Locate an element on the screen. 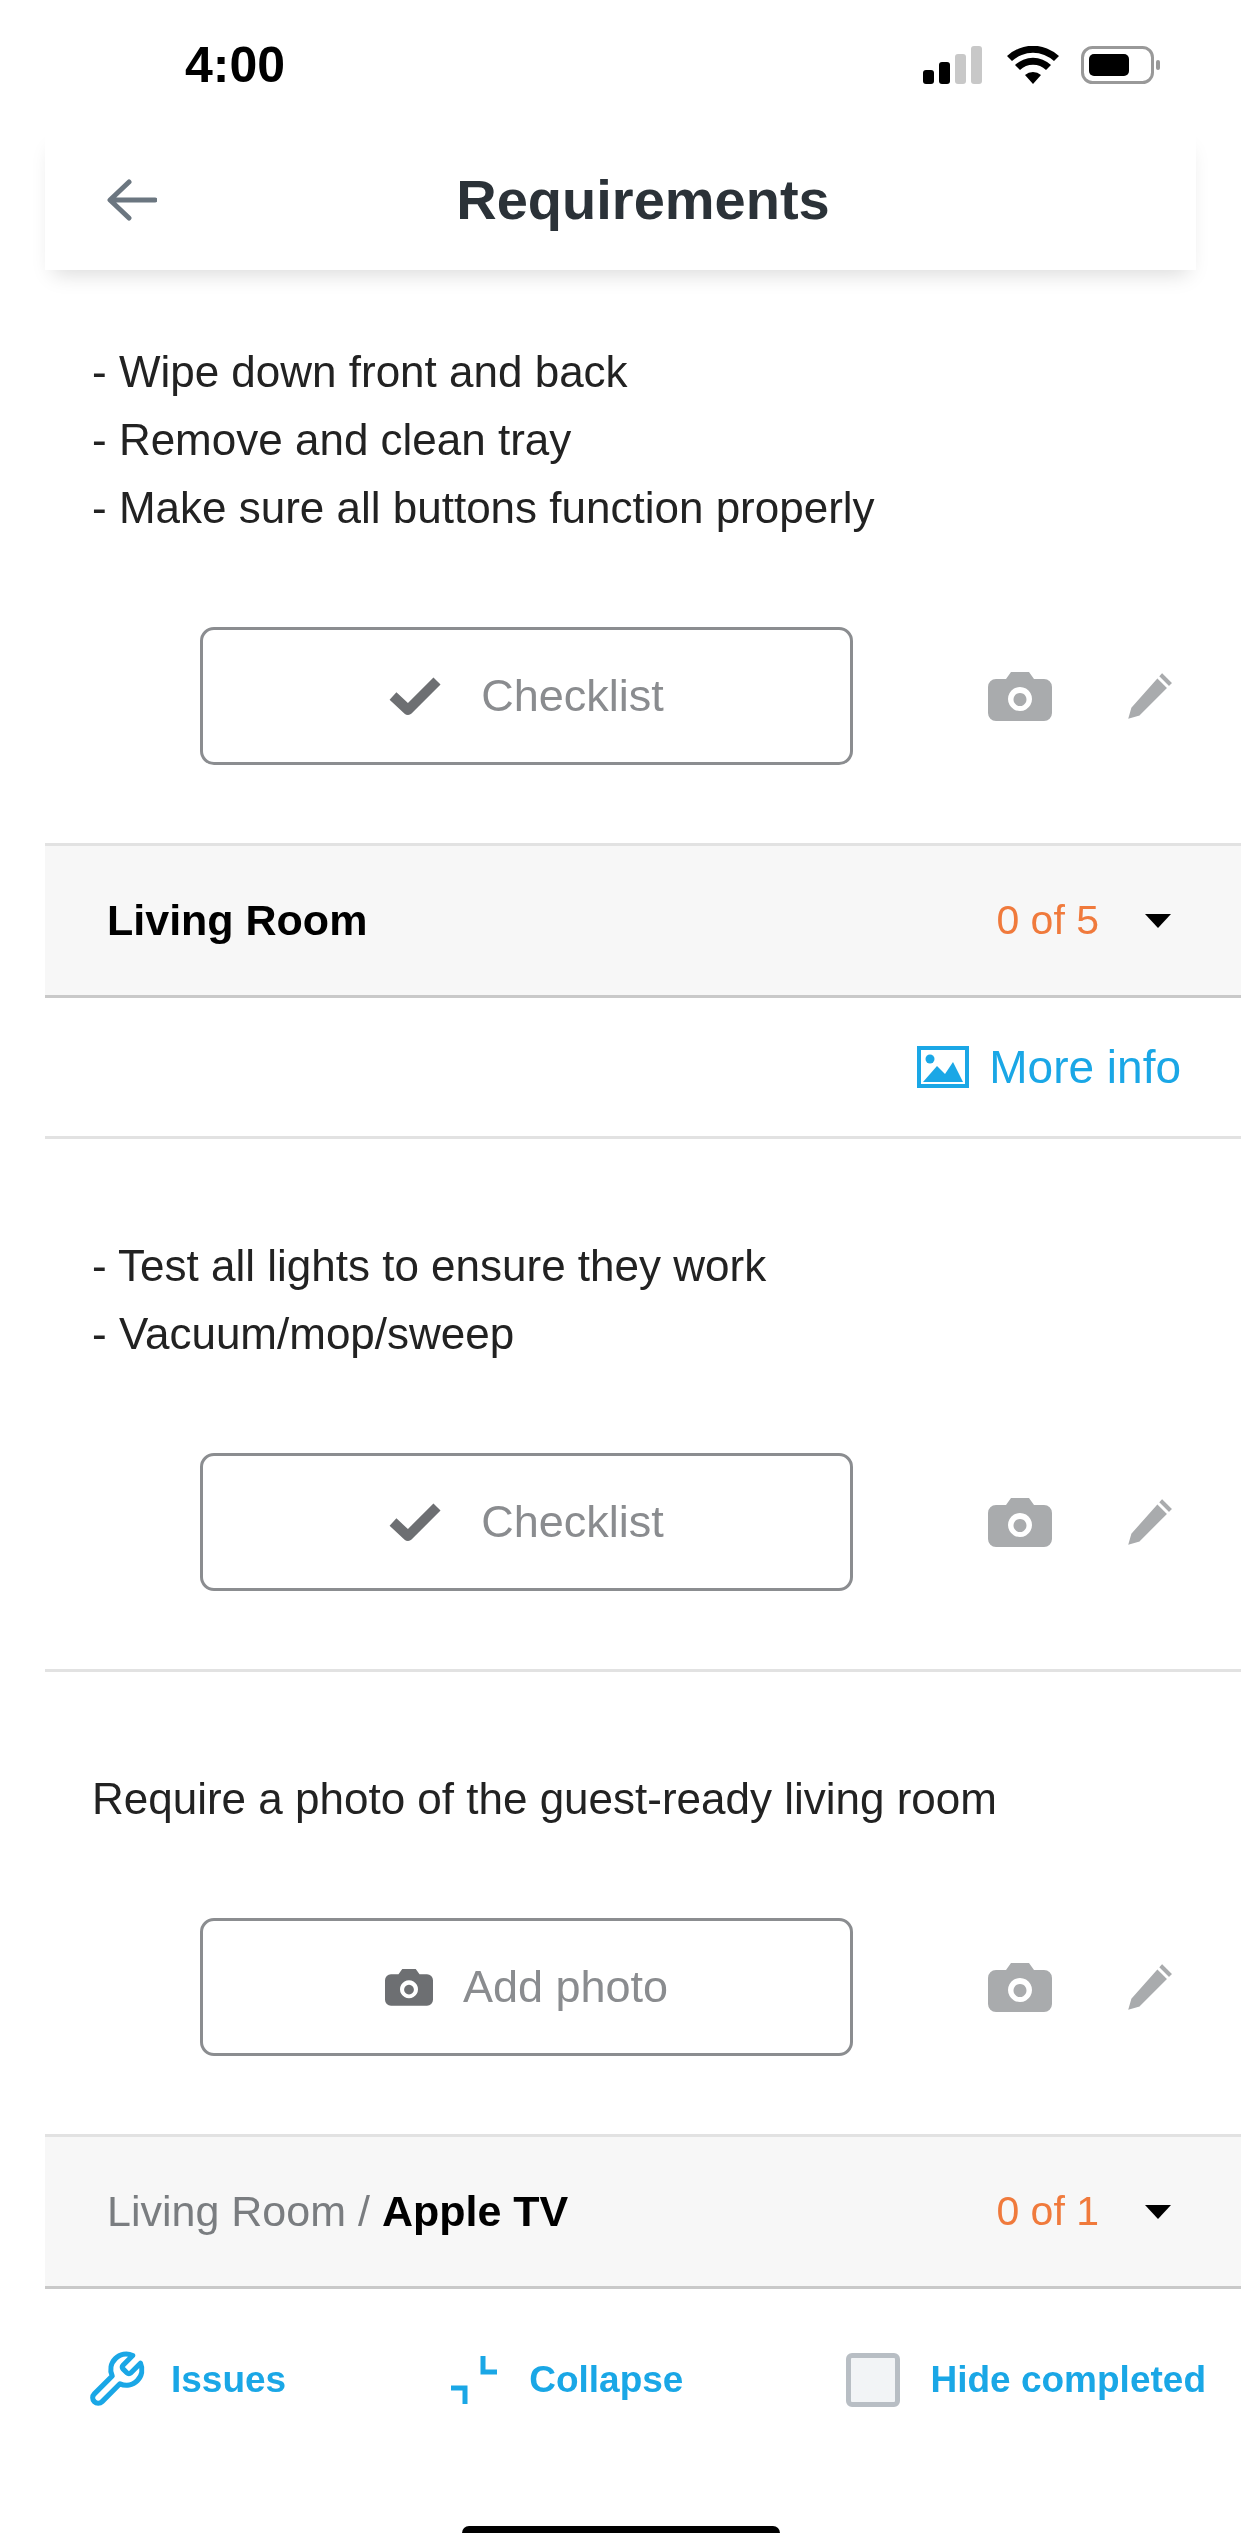 The height and width of the screenshot is (2533, 1241). hide-completed-checkbox: Hide completed is located at coordinates (1026, 2380).